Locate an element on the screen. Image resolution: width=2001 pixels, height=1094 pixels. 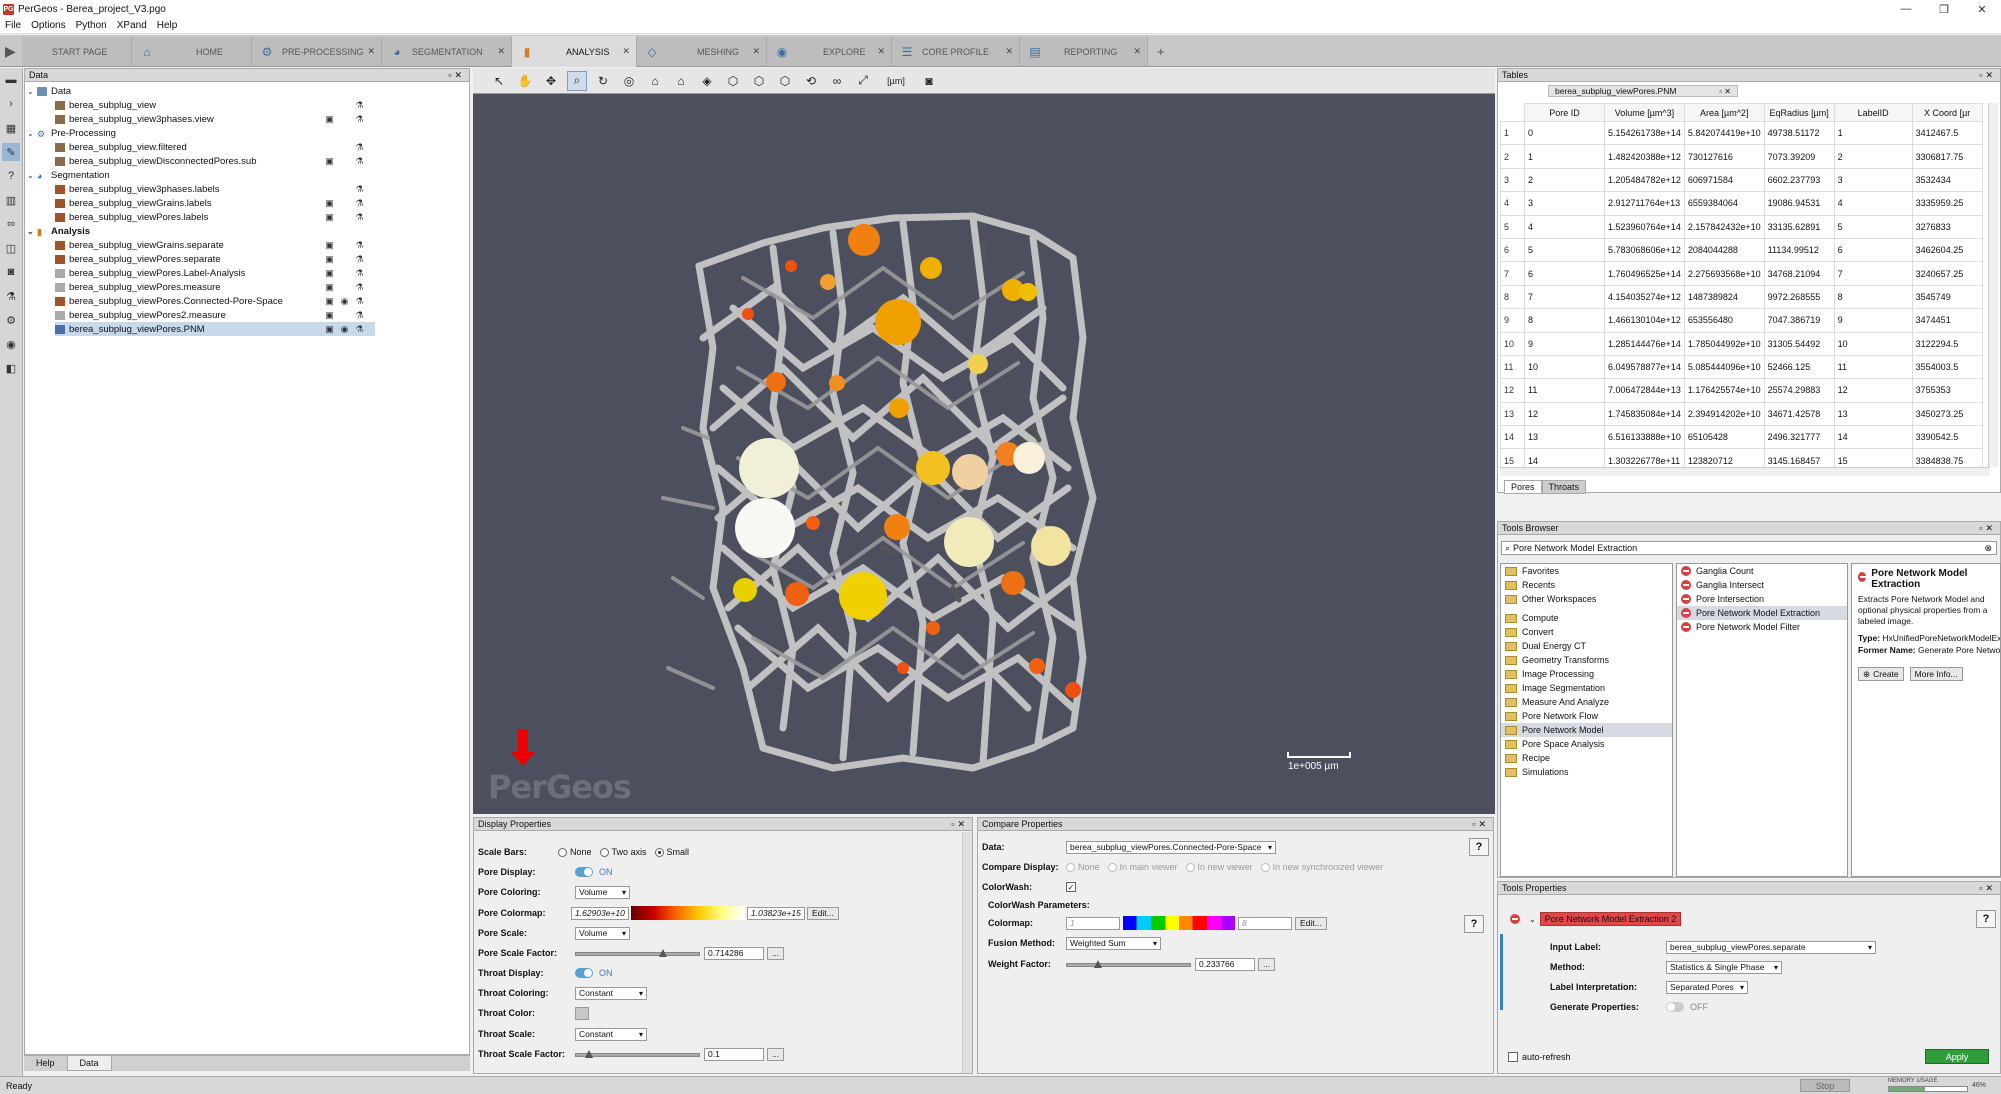
tools-icon: ✎ is located at coordinates (11, 152).